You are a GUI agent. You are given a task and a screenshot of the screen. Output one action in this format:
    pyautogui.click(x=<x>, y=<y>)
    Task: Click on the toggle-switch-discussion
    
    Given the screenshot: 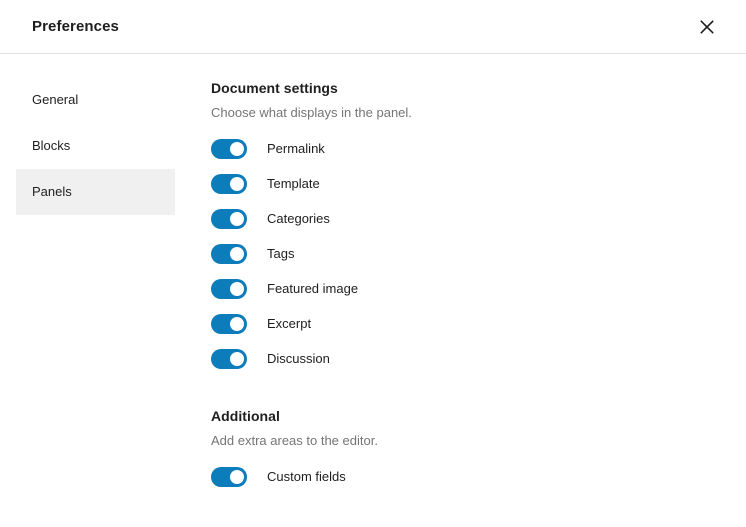 What is the action you would take?
    pyautogui.click(x=229, y=359)
    